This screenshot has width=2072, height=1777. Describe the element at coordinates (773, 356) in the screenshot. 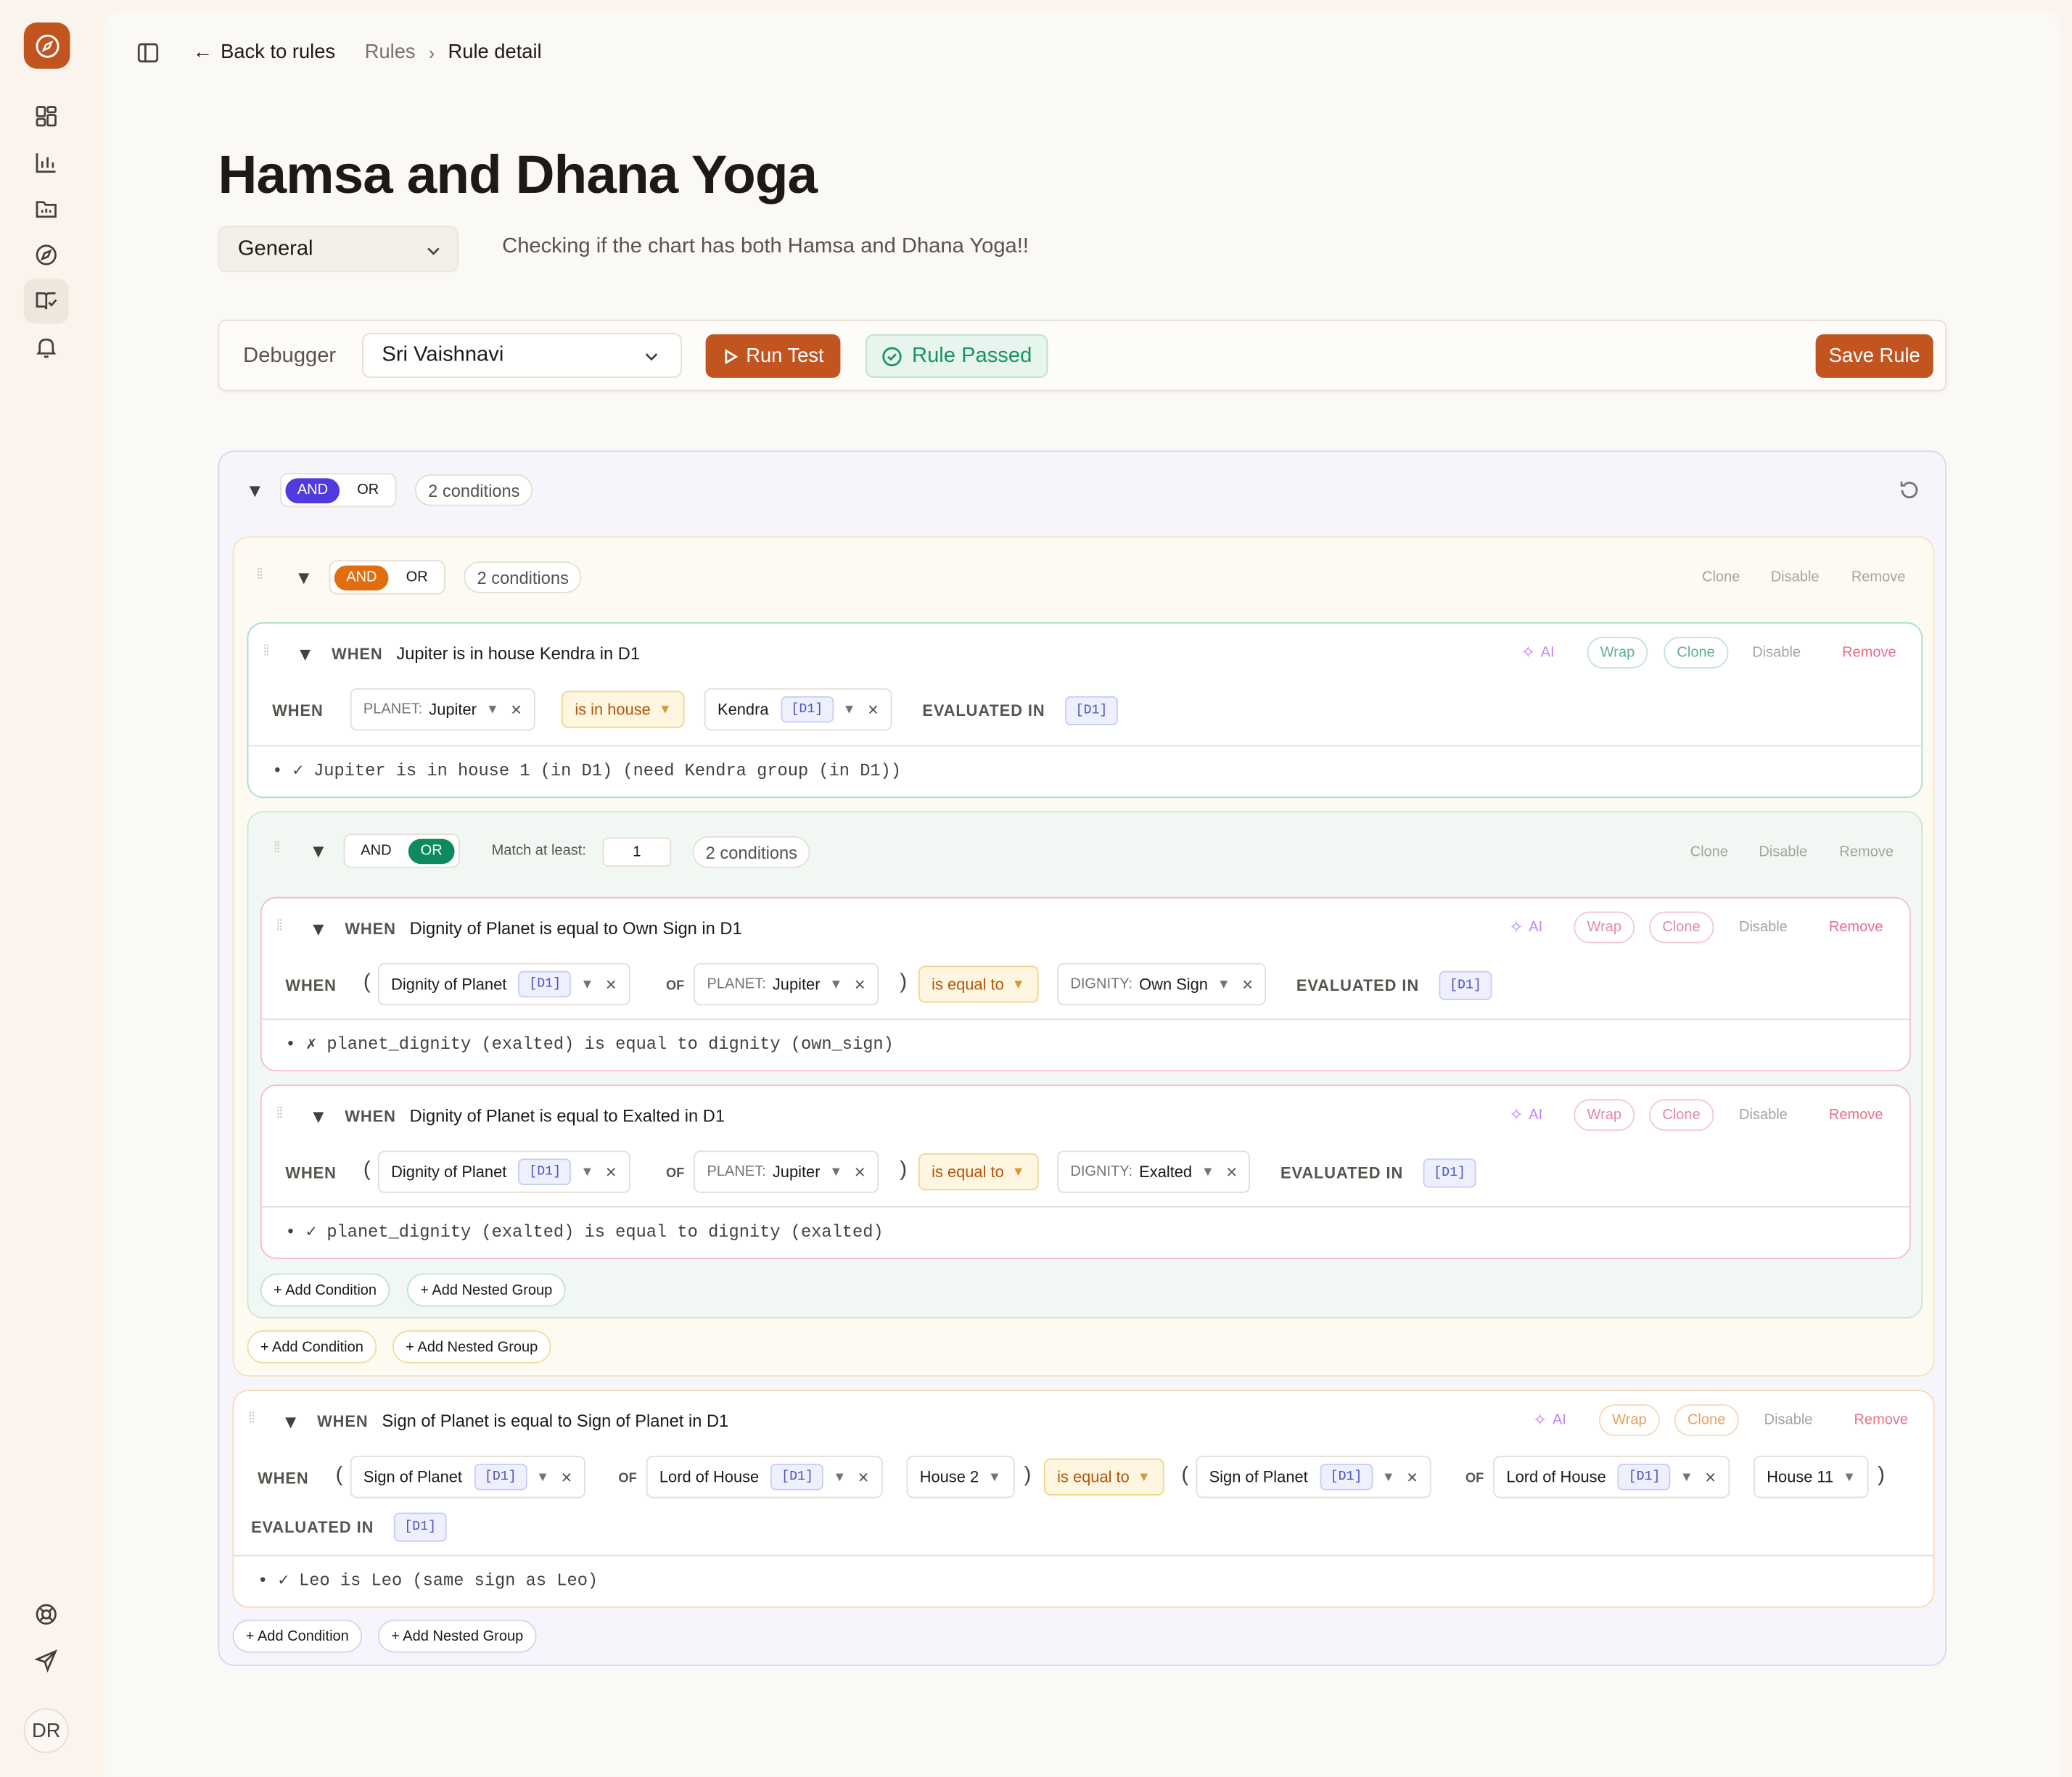

I see `run-test-button: Run Test` at that location.